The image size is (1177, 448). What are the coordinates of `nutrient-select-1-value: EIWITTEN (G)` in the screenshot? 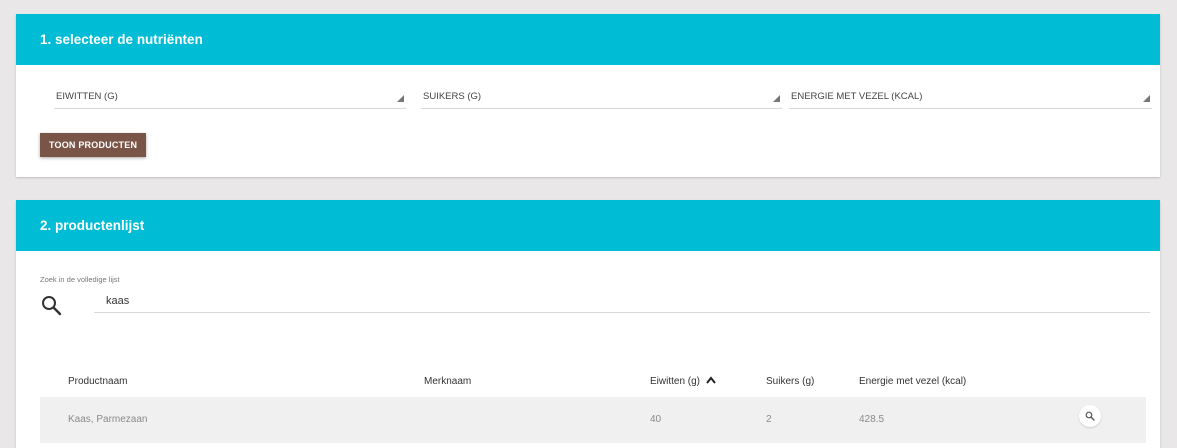 It's located at (87, 96).